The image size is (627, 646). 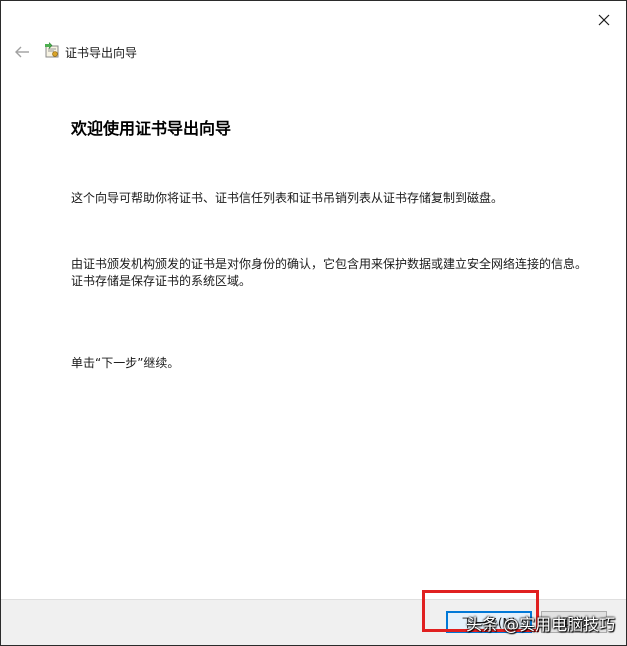 I want to click on next-button: 下一步(N), so click(x=489, y=622).